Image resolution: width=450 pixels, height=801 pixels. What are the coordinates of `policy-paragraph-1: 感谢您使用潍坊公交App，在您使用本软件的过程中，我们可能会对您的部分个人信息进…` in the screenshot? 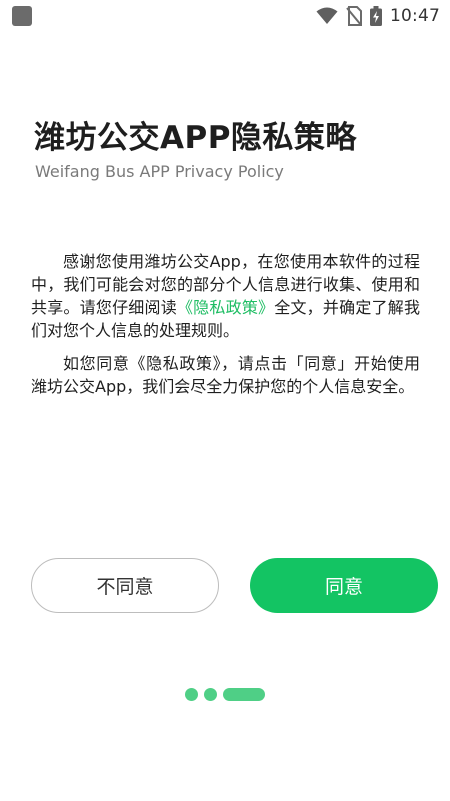 It's located at (225, 296).